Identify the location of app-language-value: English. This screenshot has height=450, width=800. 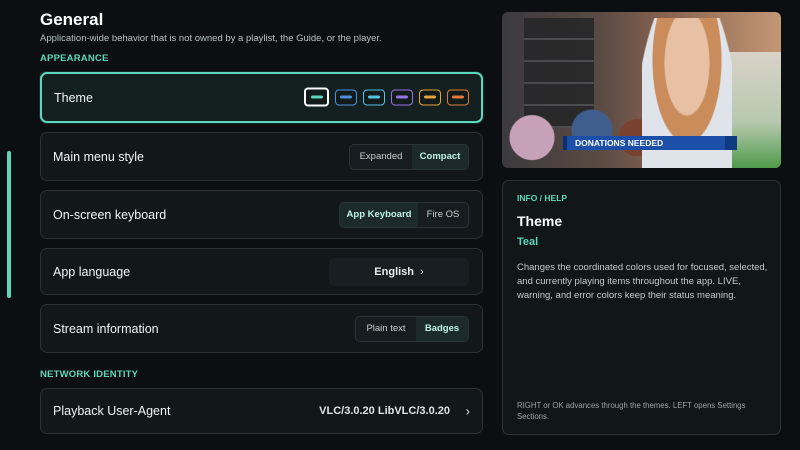
(394, 271).